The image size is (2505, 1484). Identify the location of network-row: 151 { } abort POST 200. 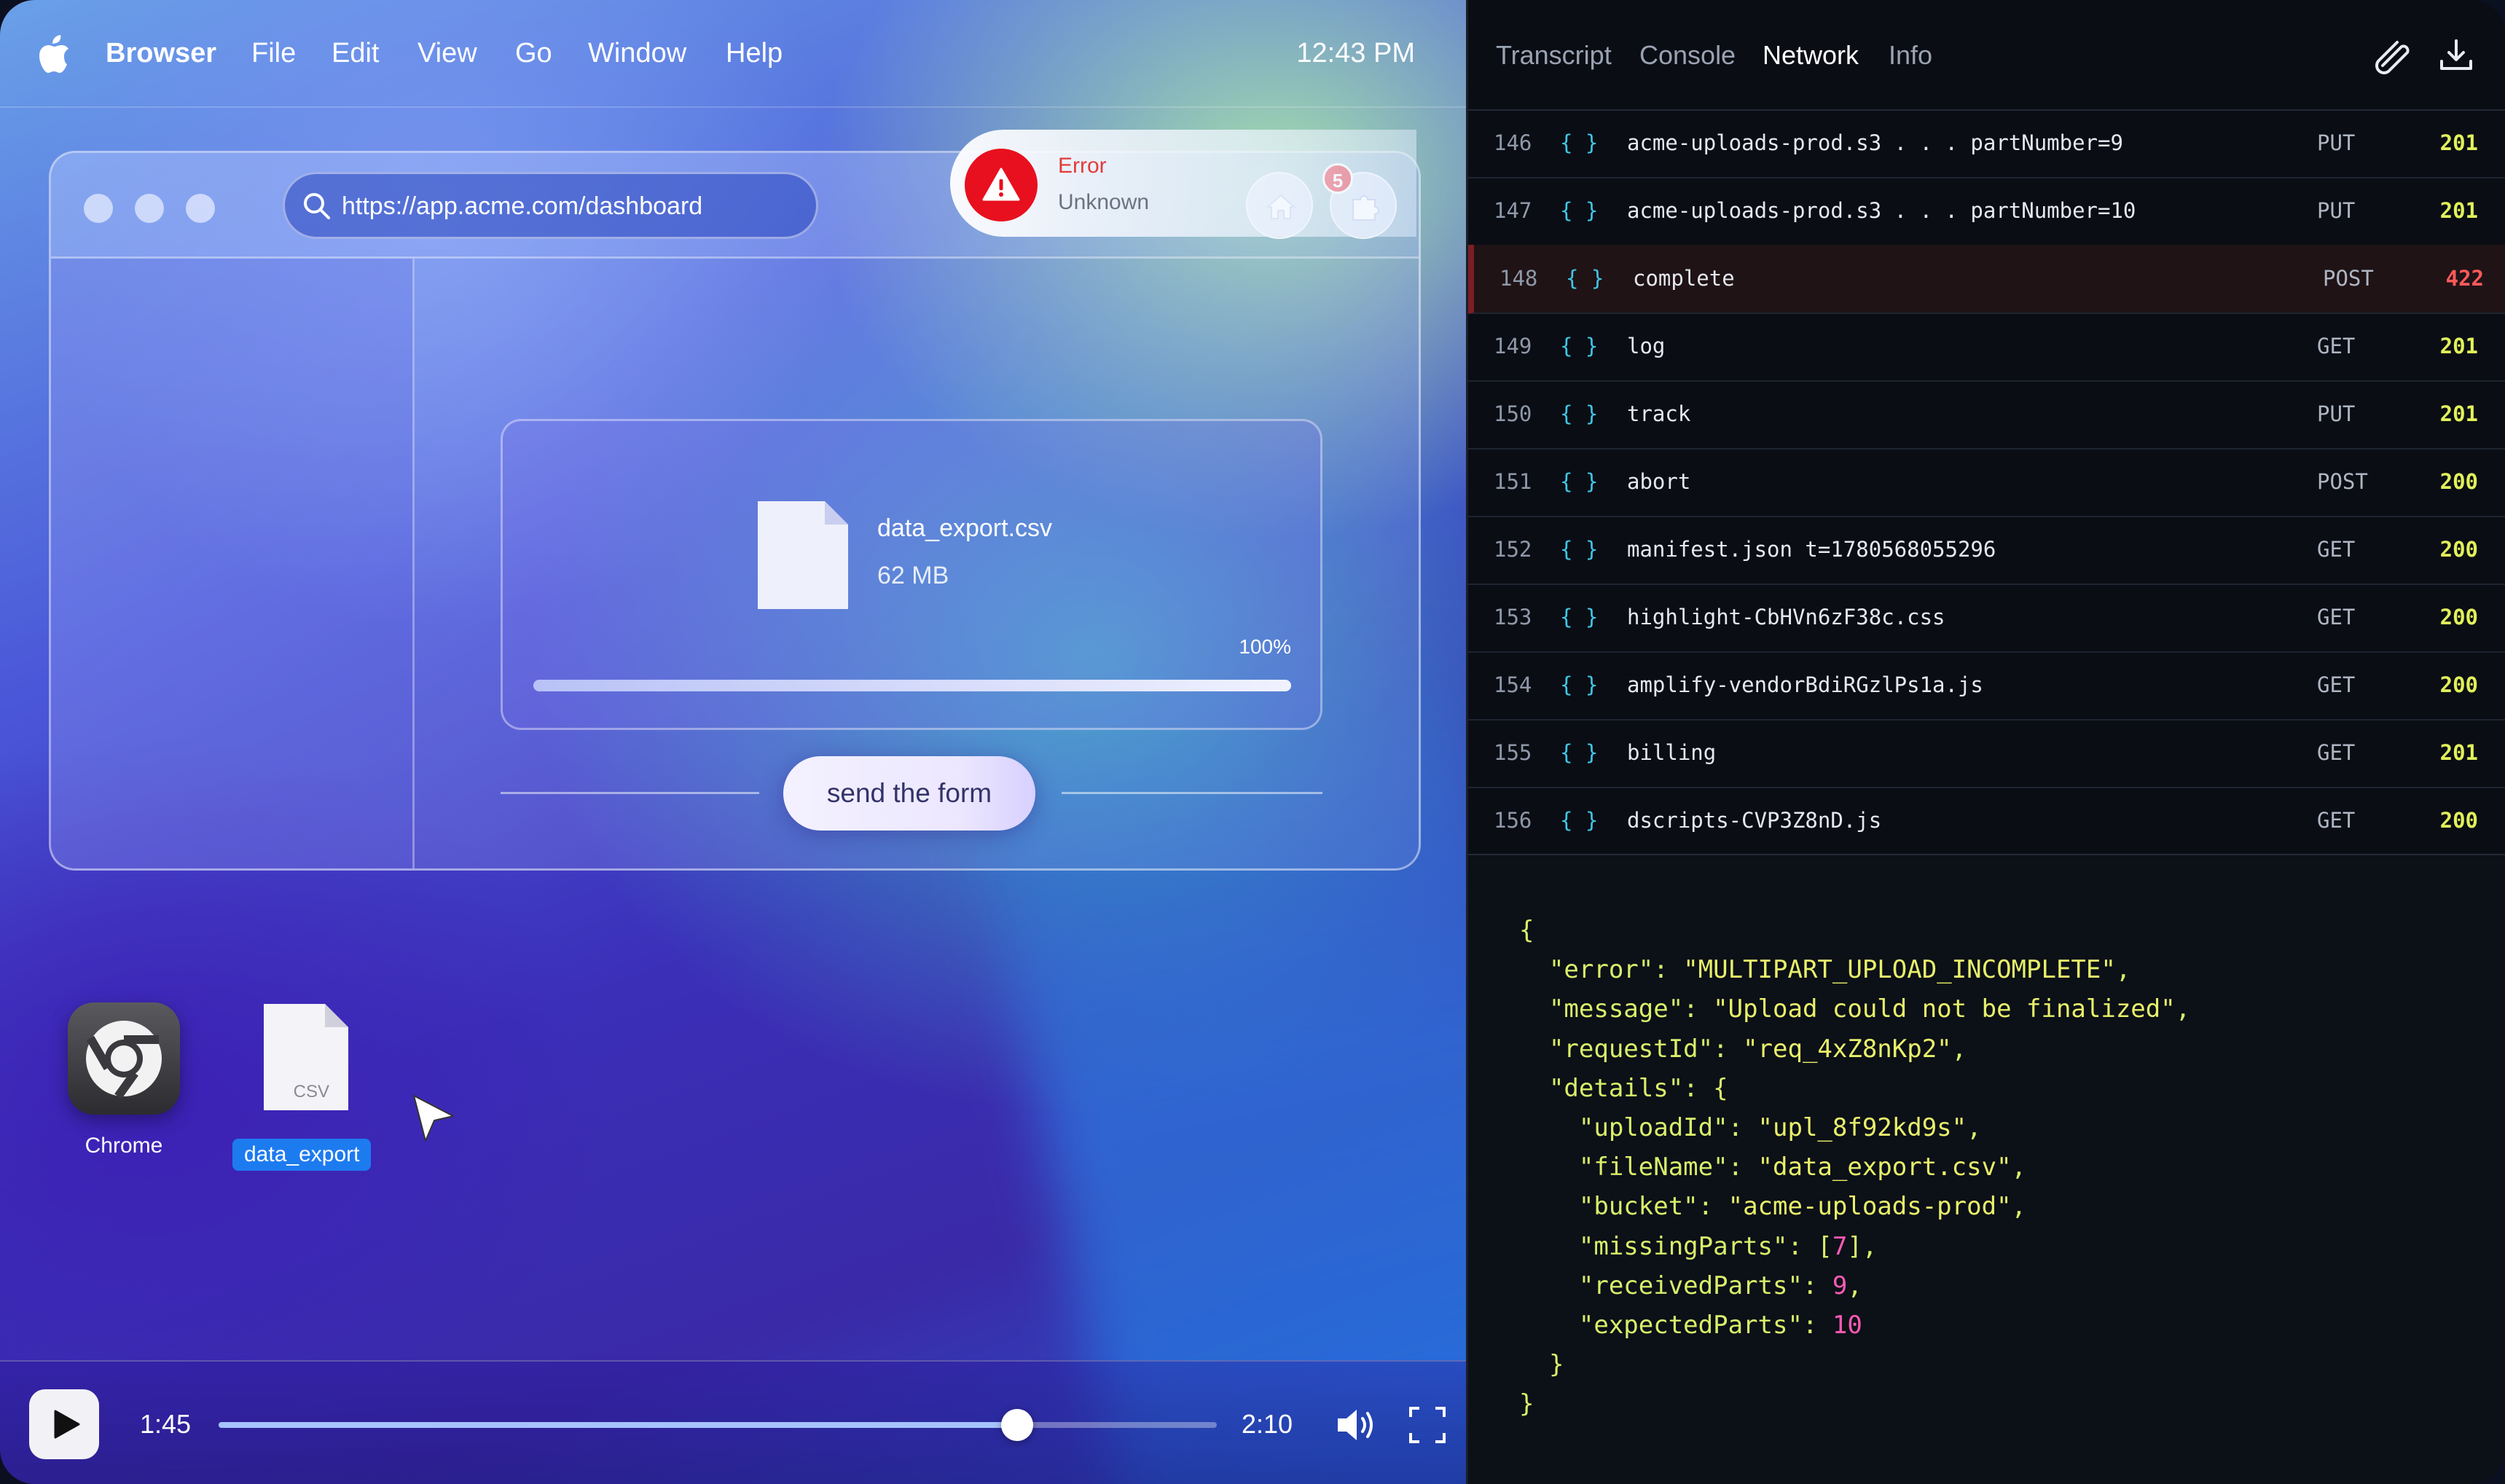
(1987, 483).